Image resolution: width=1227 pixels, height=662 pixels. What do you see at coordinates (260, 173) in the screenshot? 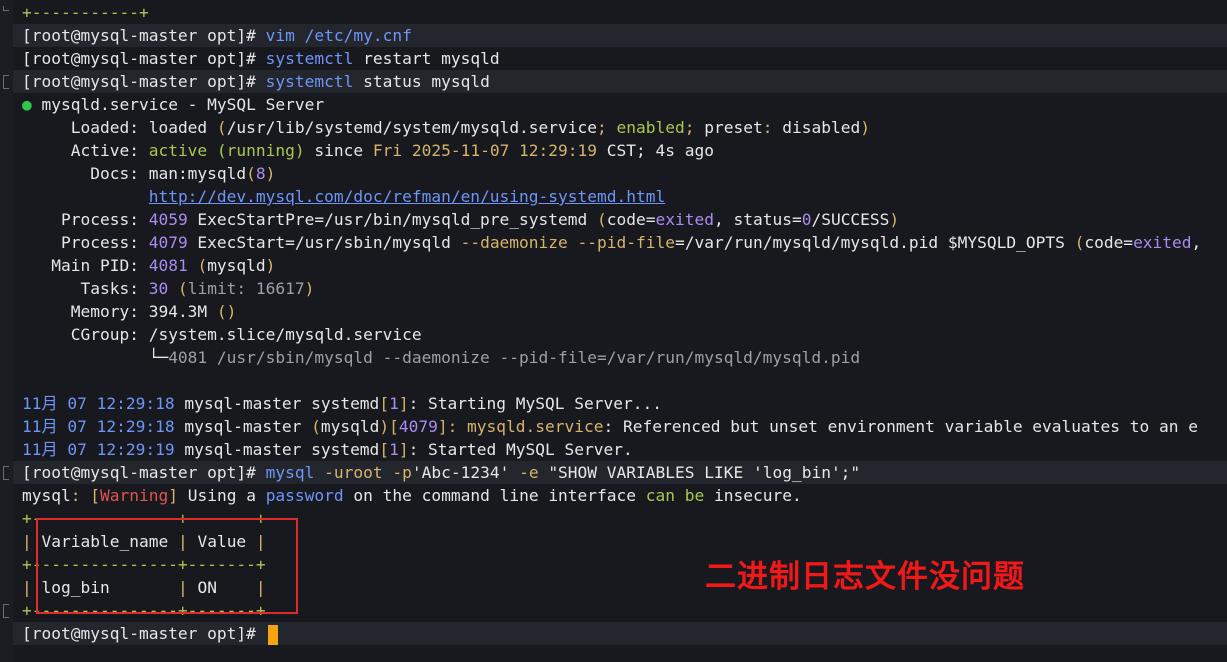
I see `terminal-text: 8` at bounding box center [260, 173].